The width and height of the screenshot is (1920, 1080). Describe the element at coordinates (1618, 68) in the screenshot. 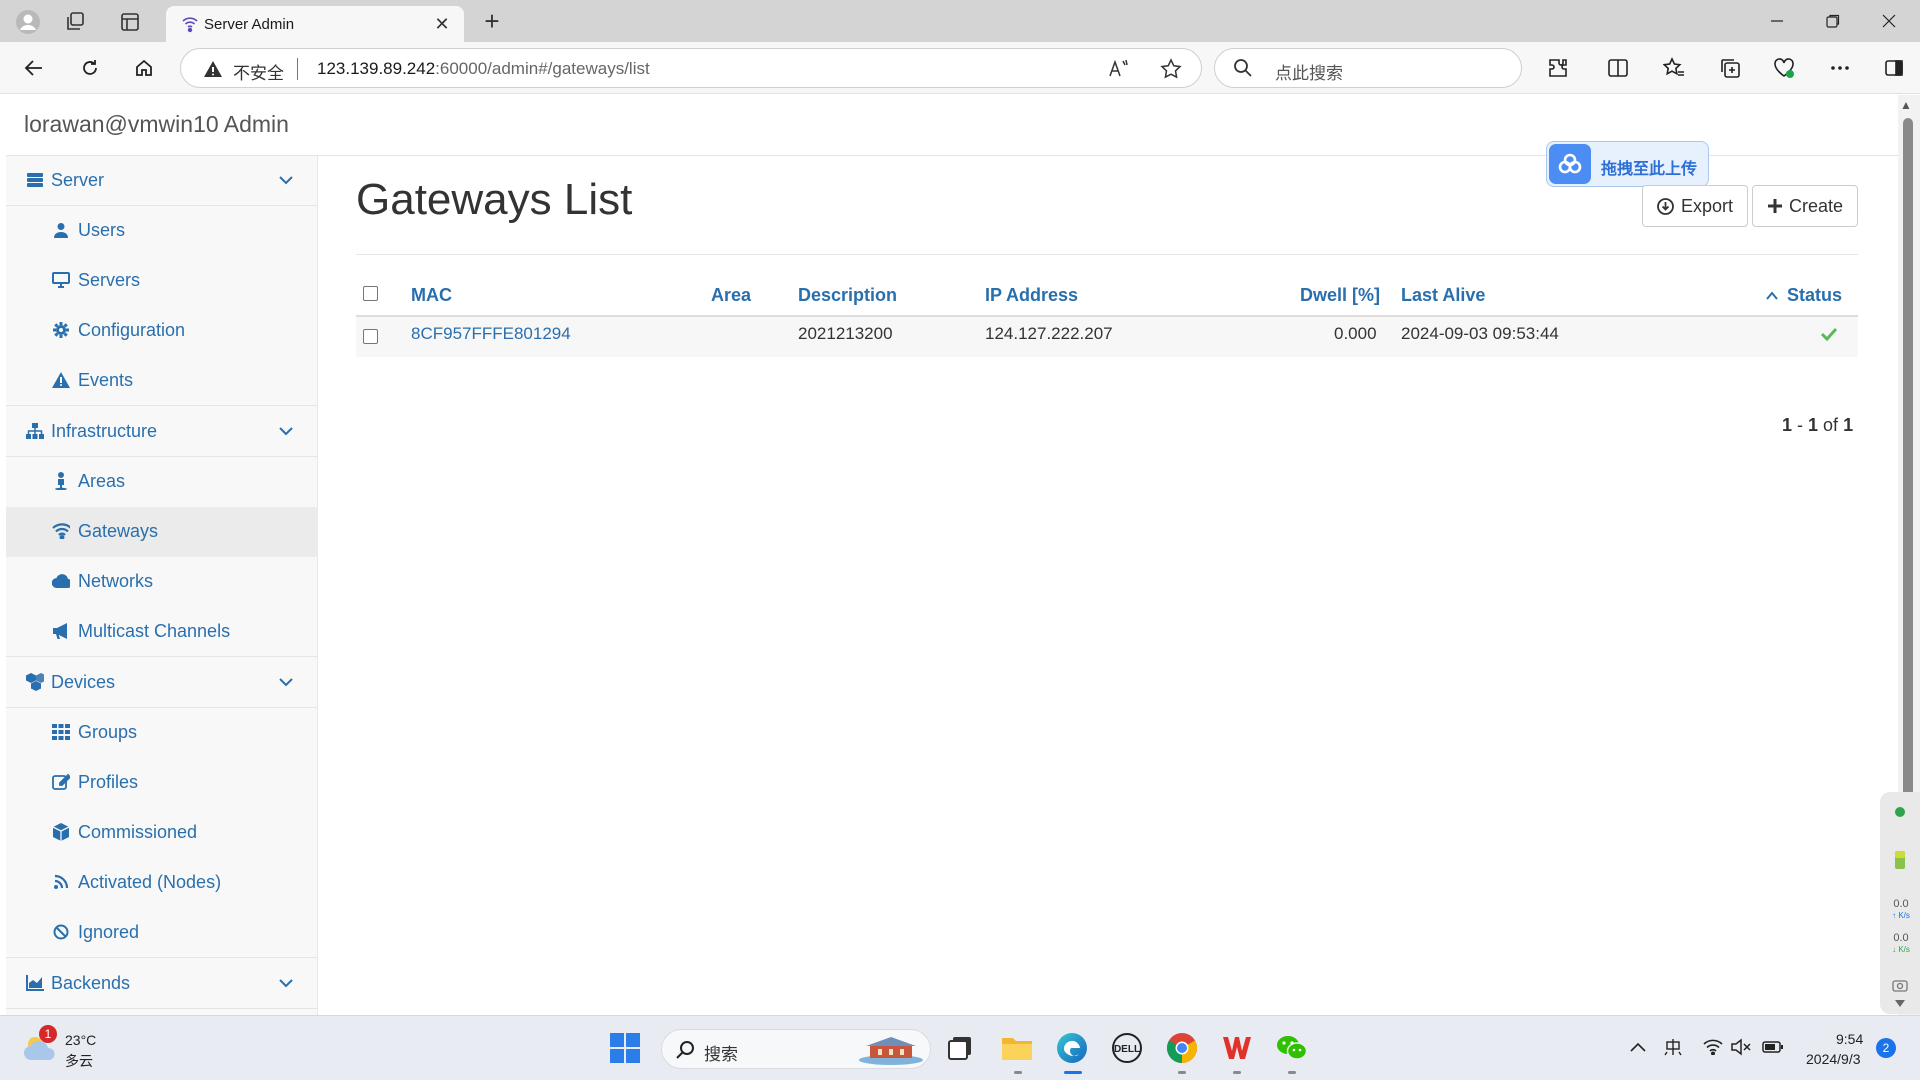

I see `split-screen-icon` at that location.